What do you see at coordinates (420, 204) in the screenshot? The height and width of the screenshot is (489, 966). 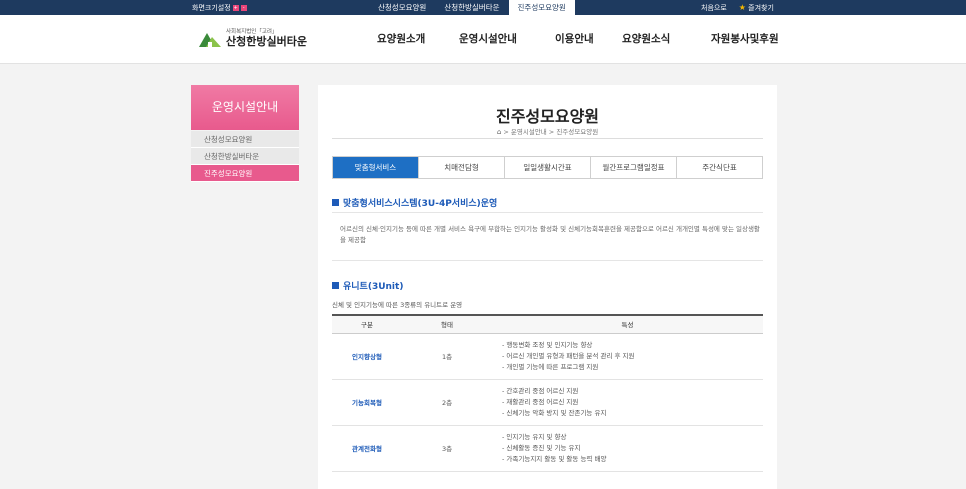 I see `section-heading-text: 맞춤형서비스시스템(3U-4P서비스)운영` at bounding box center [420, 204].